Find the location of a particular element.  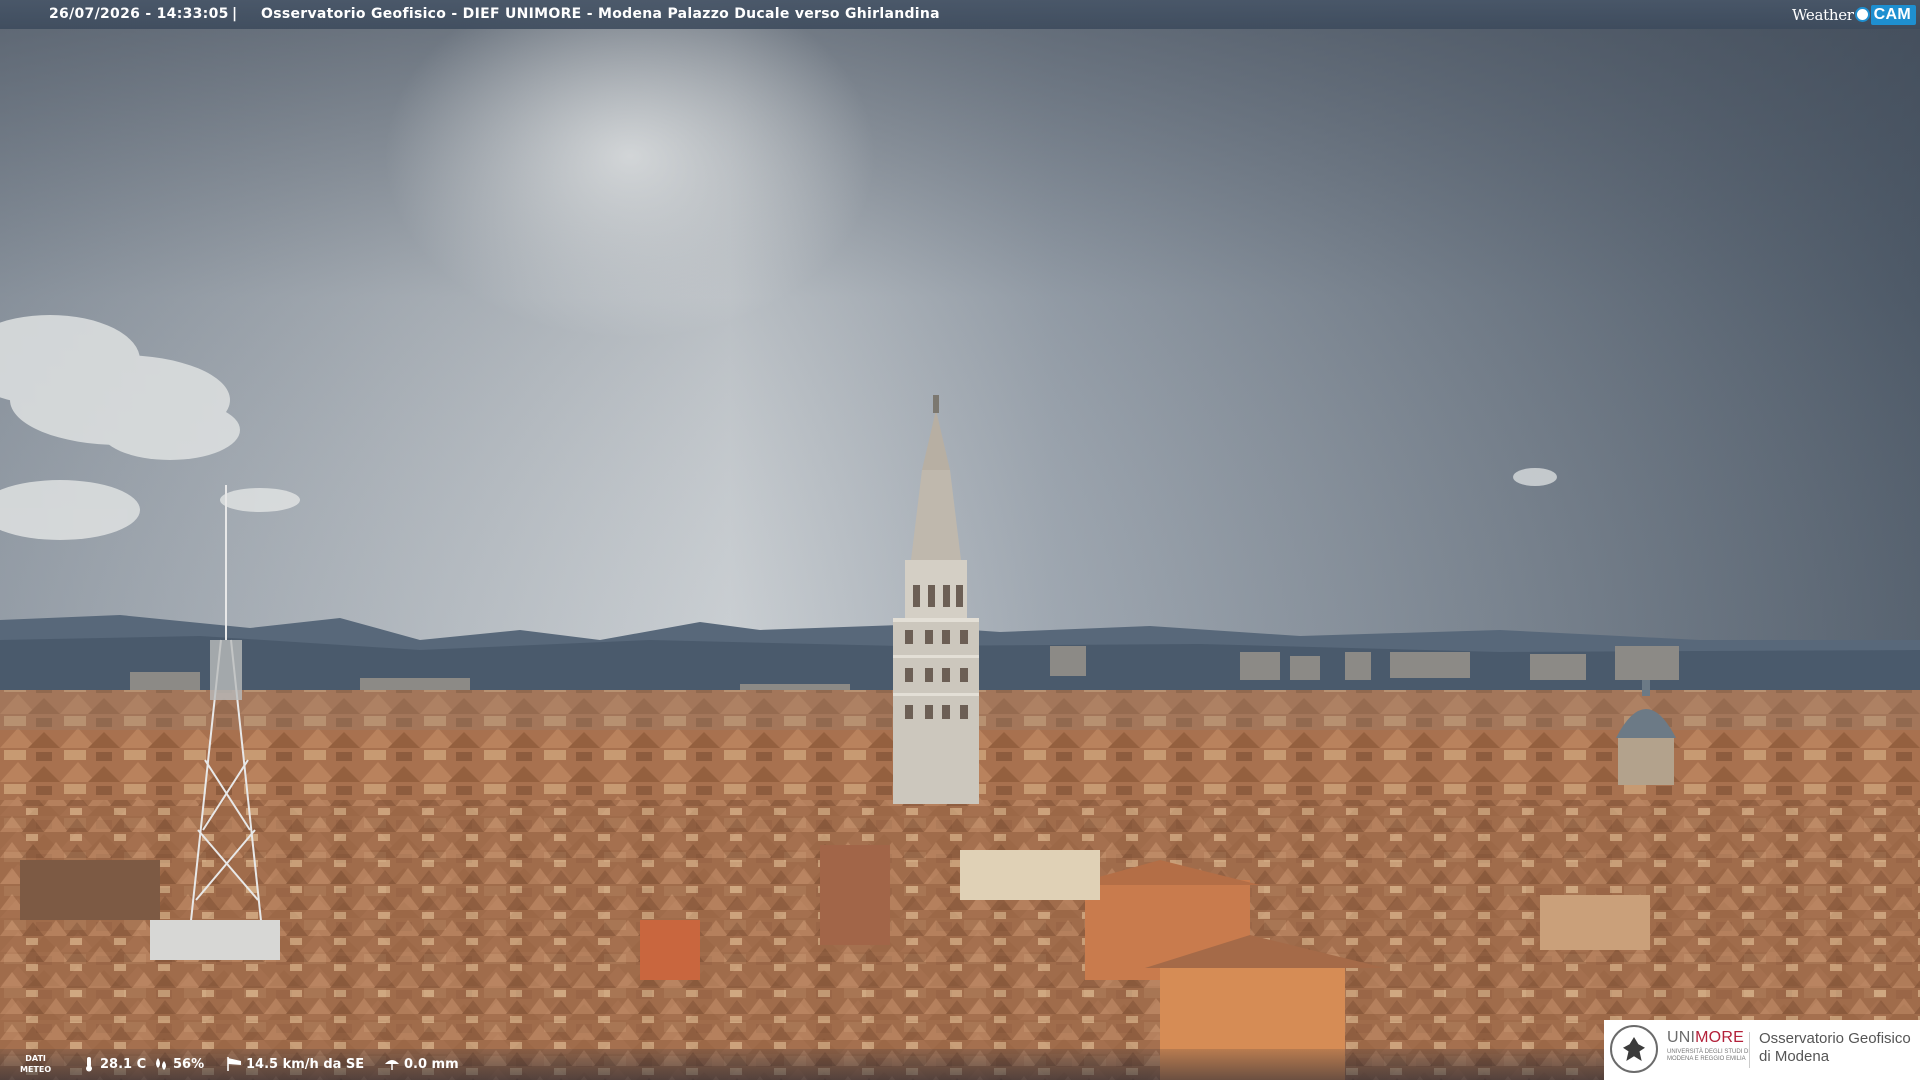

weathercam-logo: Weather CAM is located at coordinates (1854, 14).